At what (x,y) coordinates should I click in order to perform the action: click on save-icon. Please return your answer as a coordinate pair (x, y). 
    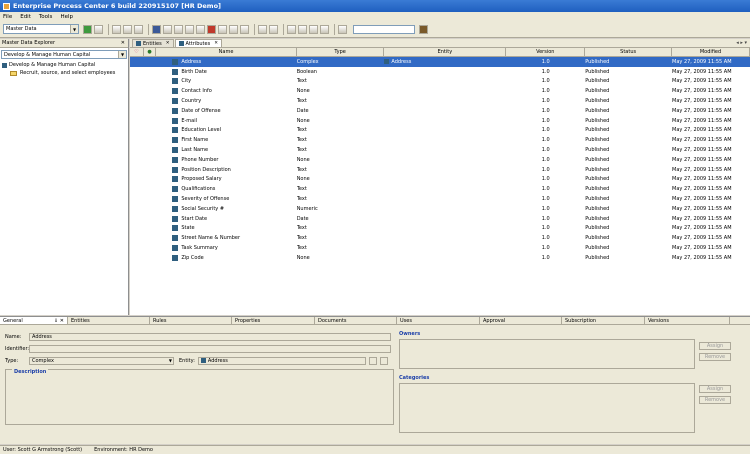
    Looking at the image, I should click on (156, 29).